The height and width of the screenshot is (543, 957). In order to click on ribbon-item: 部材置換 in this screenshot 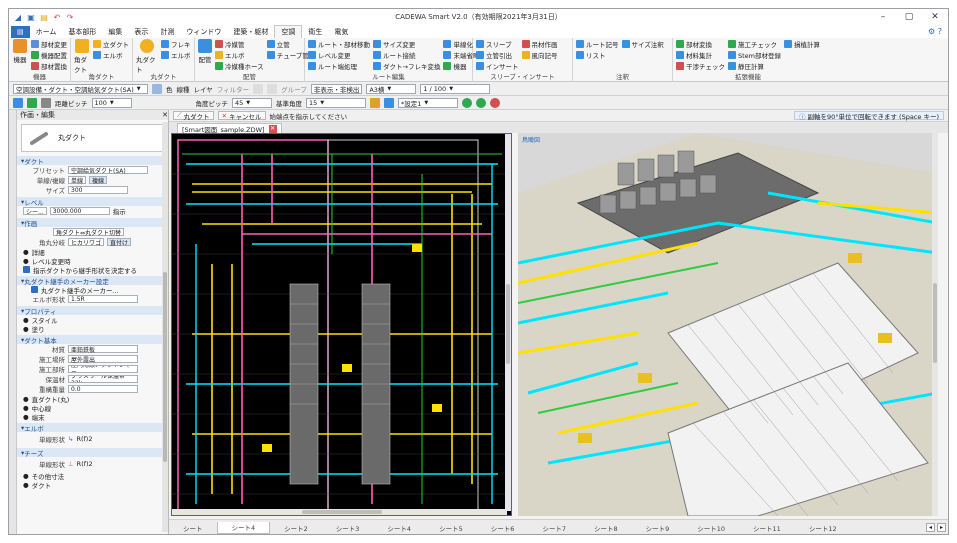, I will do `click(49, 66)`.